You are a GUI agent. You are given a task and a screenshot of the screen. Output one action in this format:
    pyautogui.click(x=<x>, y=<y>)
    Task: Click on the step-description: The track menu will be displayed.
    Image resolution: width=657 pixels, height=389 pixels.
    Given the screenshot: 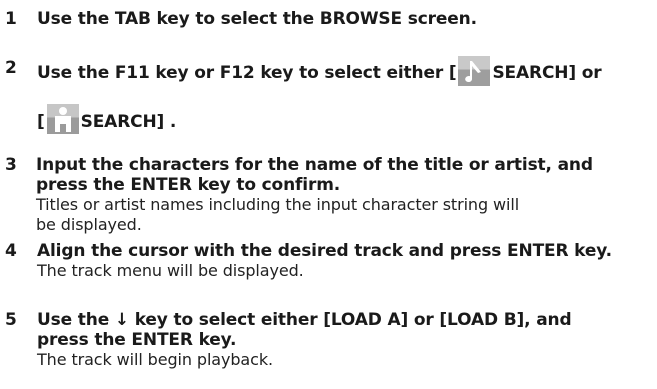 What is the action you would take?
    pyautogui.click(x=170, y=270)
    